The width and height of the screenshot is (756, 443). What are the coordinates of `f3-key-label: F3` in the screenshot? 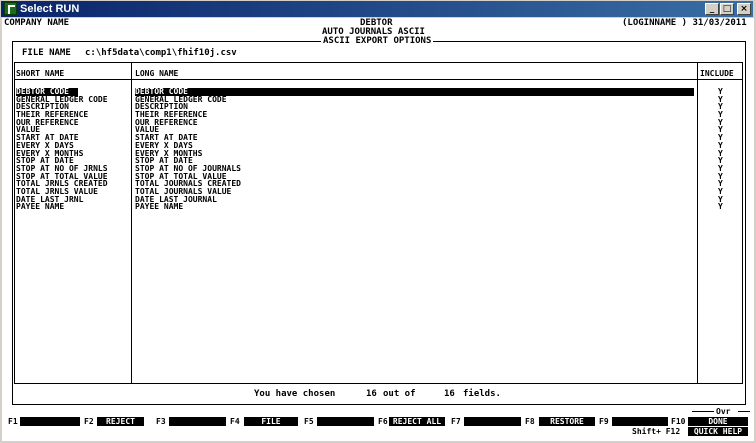 It's located at (161, 421).